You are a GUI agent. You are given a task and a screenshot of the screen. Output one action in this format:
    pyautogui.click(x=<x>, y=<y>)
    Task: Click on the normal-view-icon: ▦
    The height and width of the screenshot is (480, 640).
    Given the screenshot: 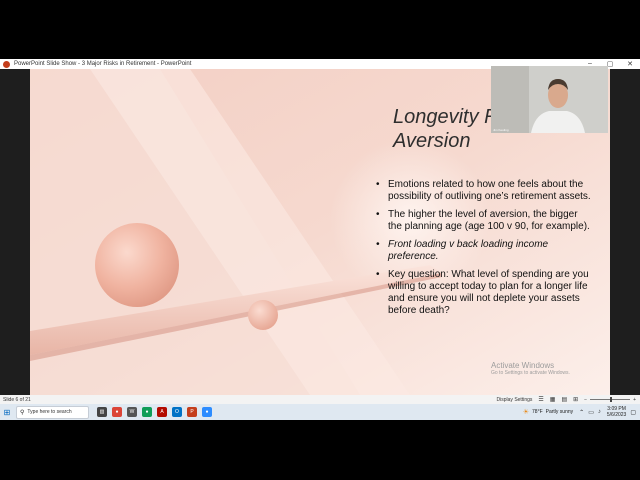 What is the action you would take?
    pyautogui.click(x=553, y=399)
    